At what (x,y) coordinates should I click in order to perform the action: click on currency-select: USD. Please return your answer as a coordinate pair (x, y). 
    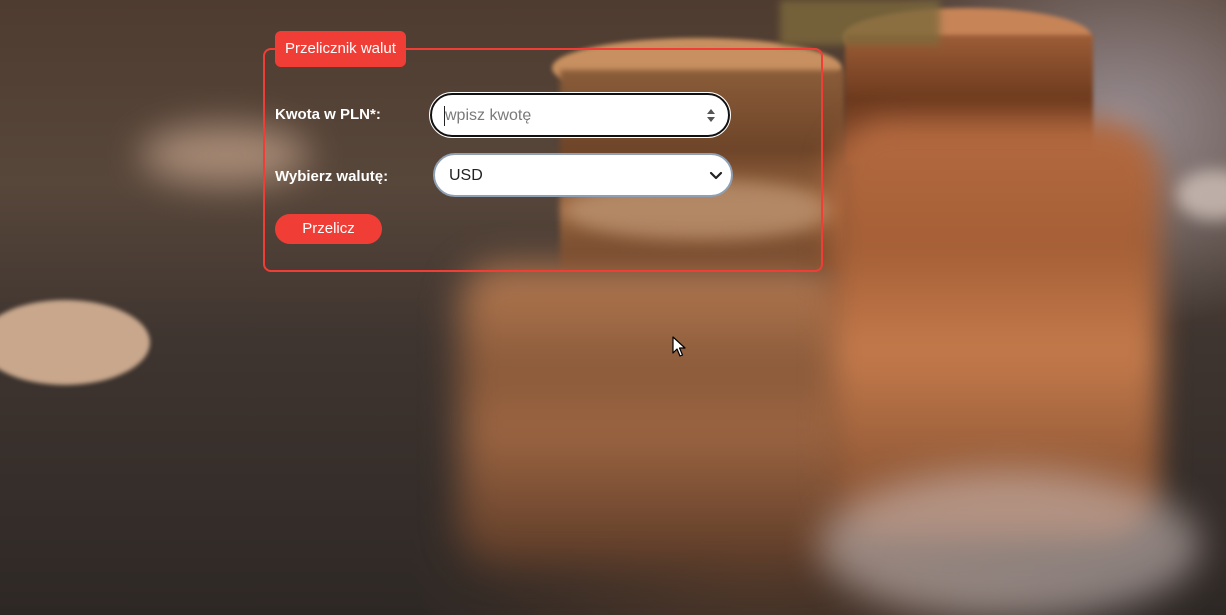
    Looking at the image, I should click on (583, 175).